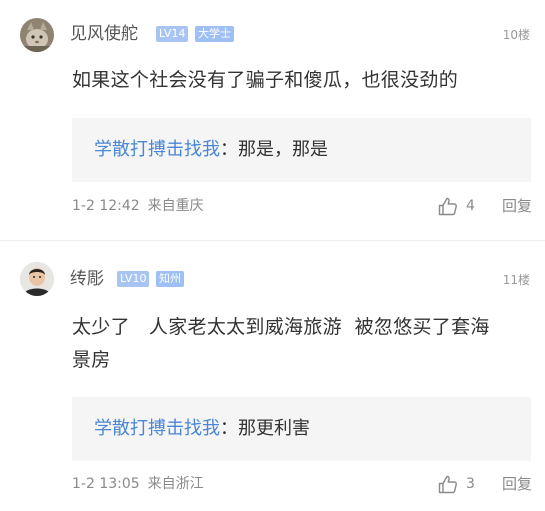  Describe the element at coordinates (91, 360) in the screenshot. I see `content-line: 景房` at that location.